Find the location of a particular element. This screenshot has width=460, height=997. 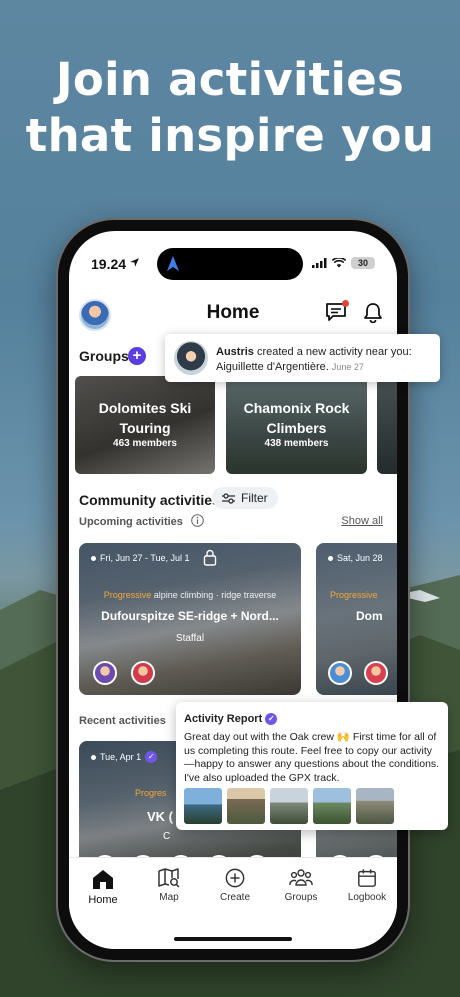

tab-map: Map is located at coordinates (169, 885).